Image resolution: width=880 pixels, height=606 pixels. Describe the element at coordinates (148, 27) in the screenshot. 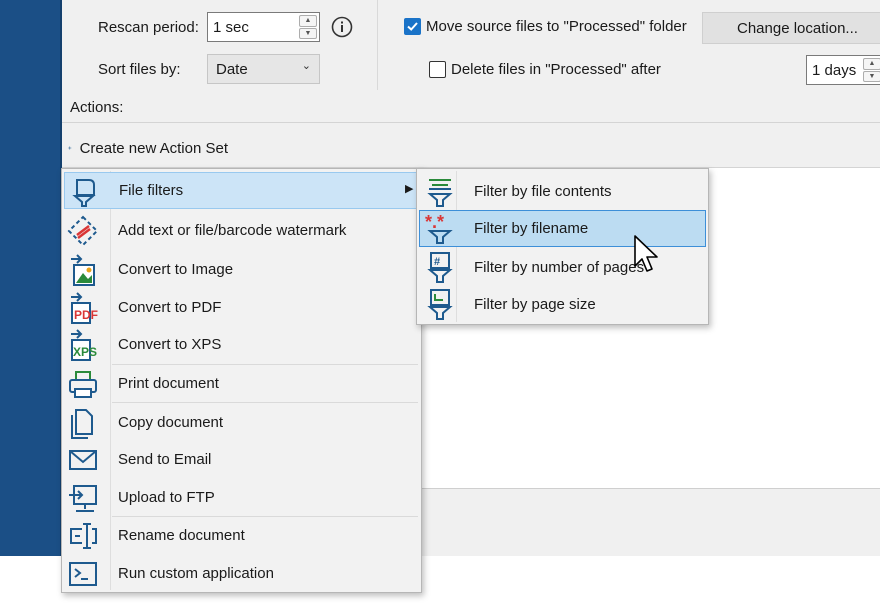

I see `rescan-period-label: Rescan period:` at that location.